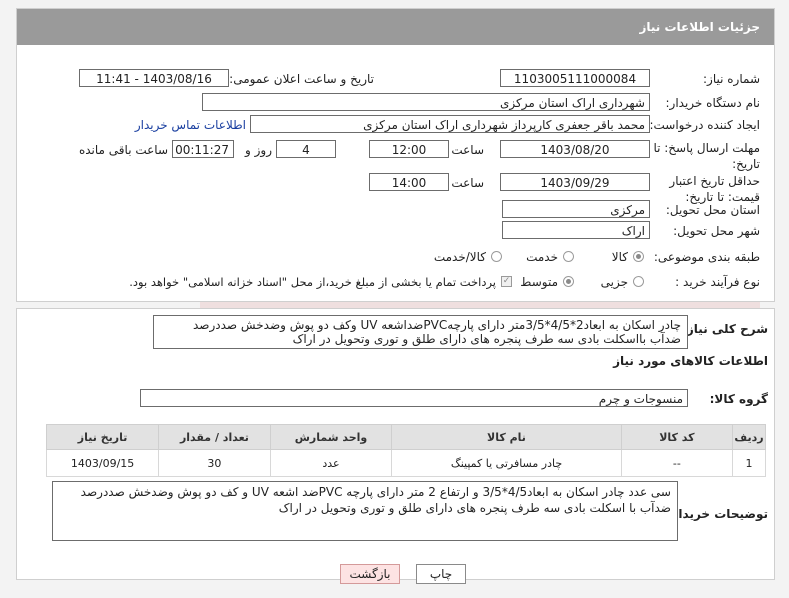  Describe the element at coordinates (638, 256) in the screenshot. I see `category-goods-radio` at that location.